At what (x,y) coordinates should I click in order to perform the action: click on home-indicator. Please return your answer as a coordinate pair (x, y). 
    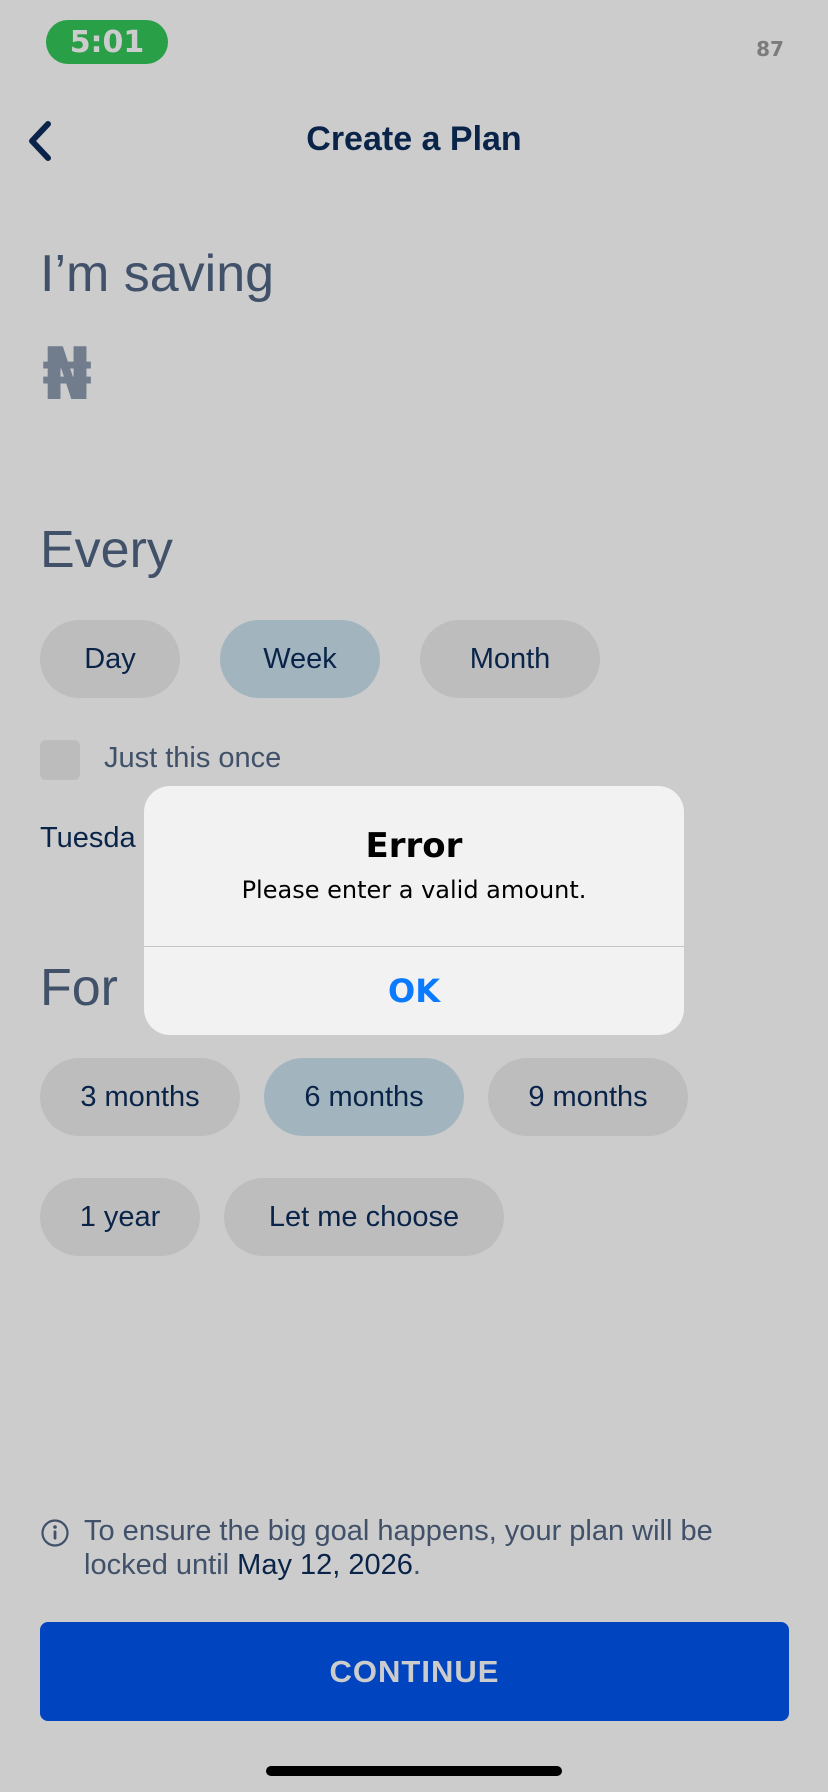
    Looking at the image, I should click on (414, 1771).